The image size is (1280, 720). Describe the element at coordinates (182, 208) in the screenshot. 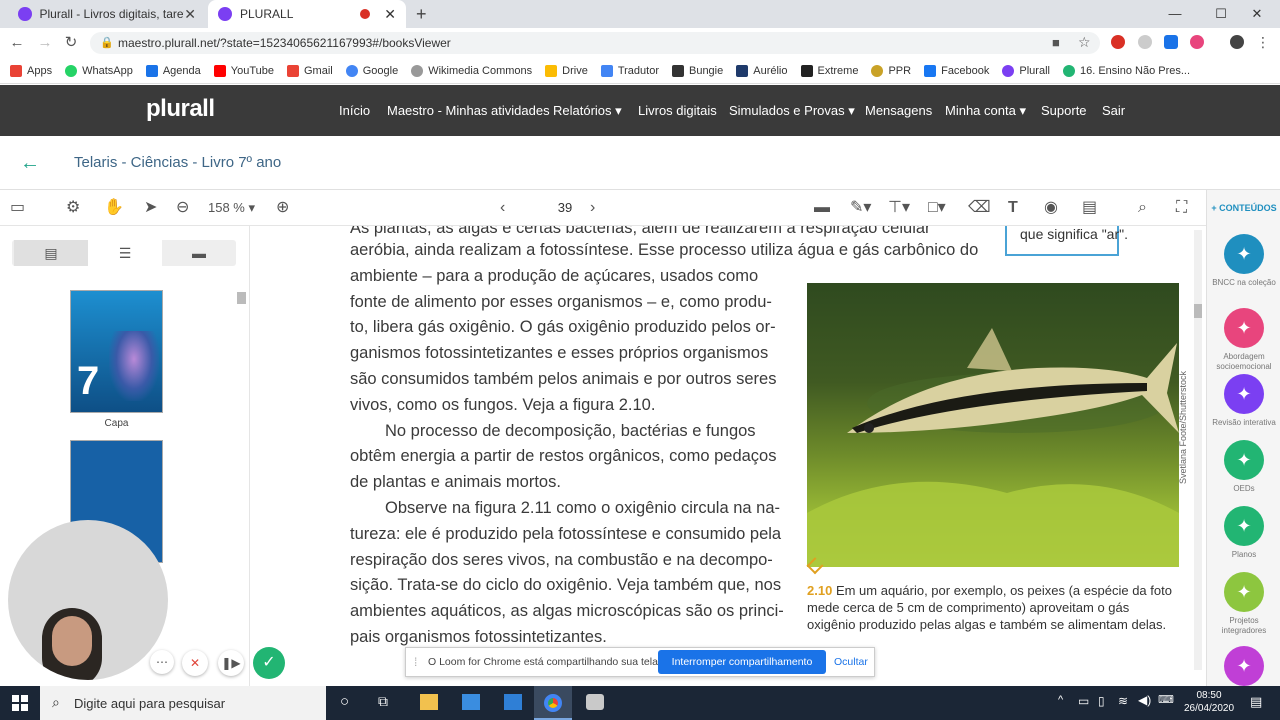

I see `zoom-out-icon: ⊖` at that location.